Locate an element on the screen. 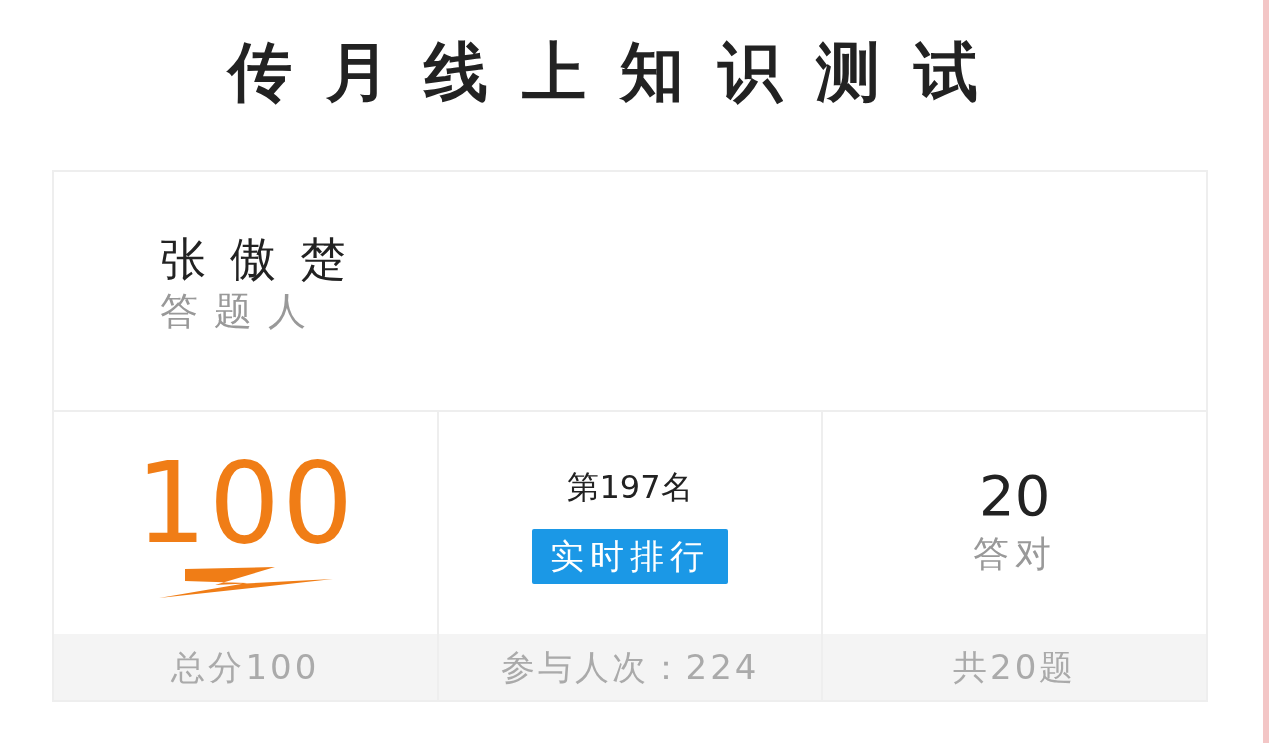 Image resolution: width=1269 pixels, height=743 pixels. rank-text: 第197名 is located at coordinates (630, 487).